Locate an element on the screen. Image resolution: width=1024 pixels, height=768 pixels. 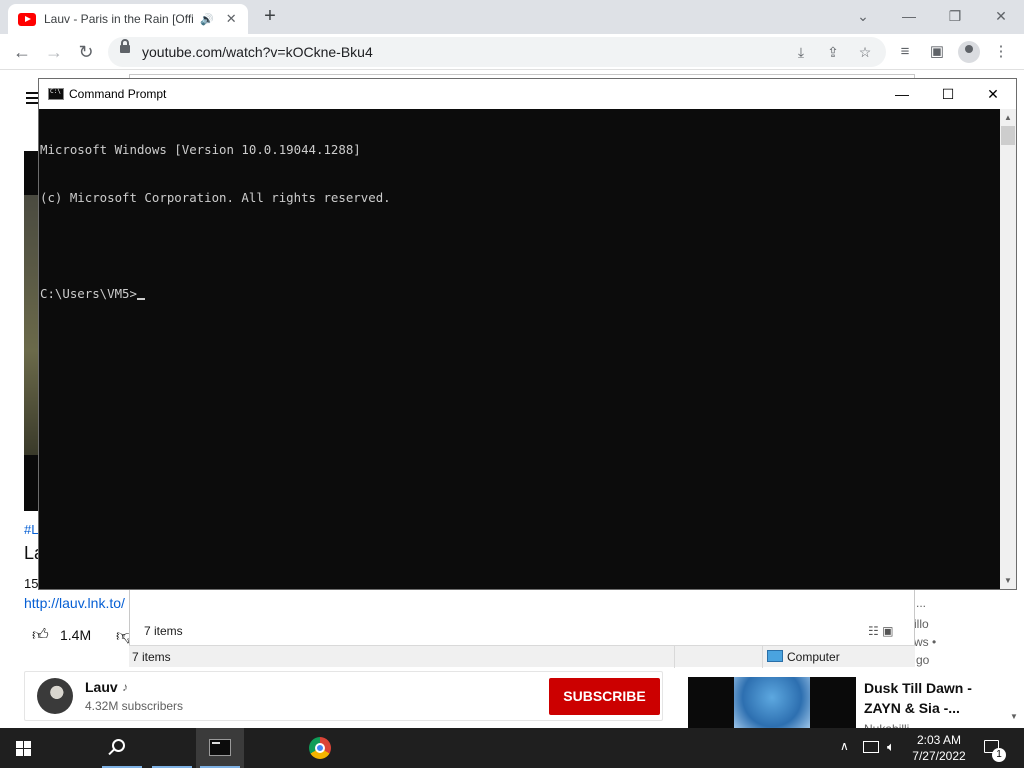
bookmark-star-icon: ☆ is located at coordinates (865, 52).